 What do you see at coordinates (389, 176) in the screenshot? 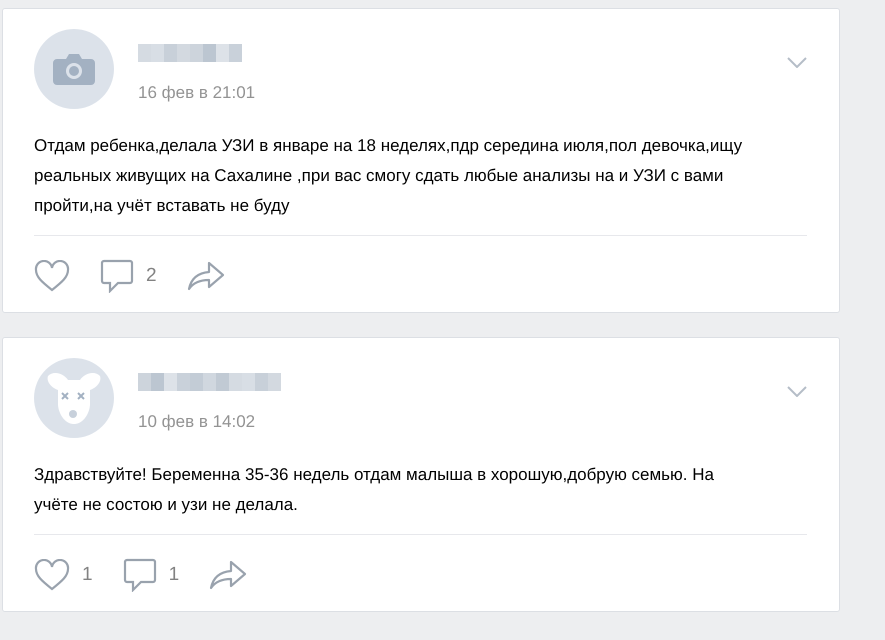
I see `post-text: Отдам ребенка,делала УЗИ в январе на 18 неделях,пдр середина июля,пол девочка,ищу реальных живущих на Сахалине ,при вас смогу сдать любые анализы на и УЗИ с вами пройти,на учёт вставать не буду` at bounding box center [389, 176].